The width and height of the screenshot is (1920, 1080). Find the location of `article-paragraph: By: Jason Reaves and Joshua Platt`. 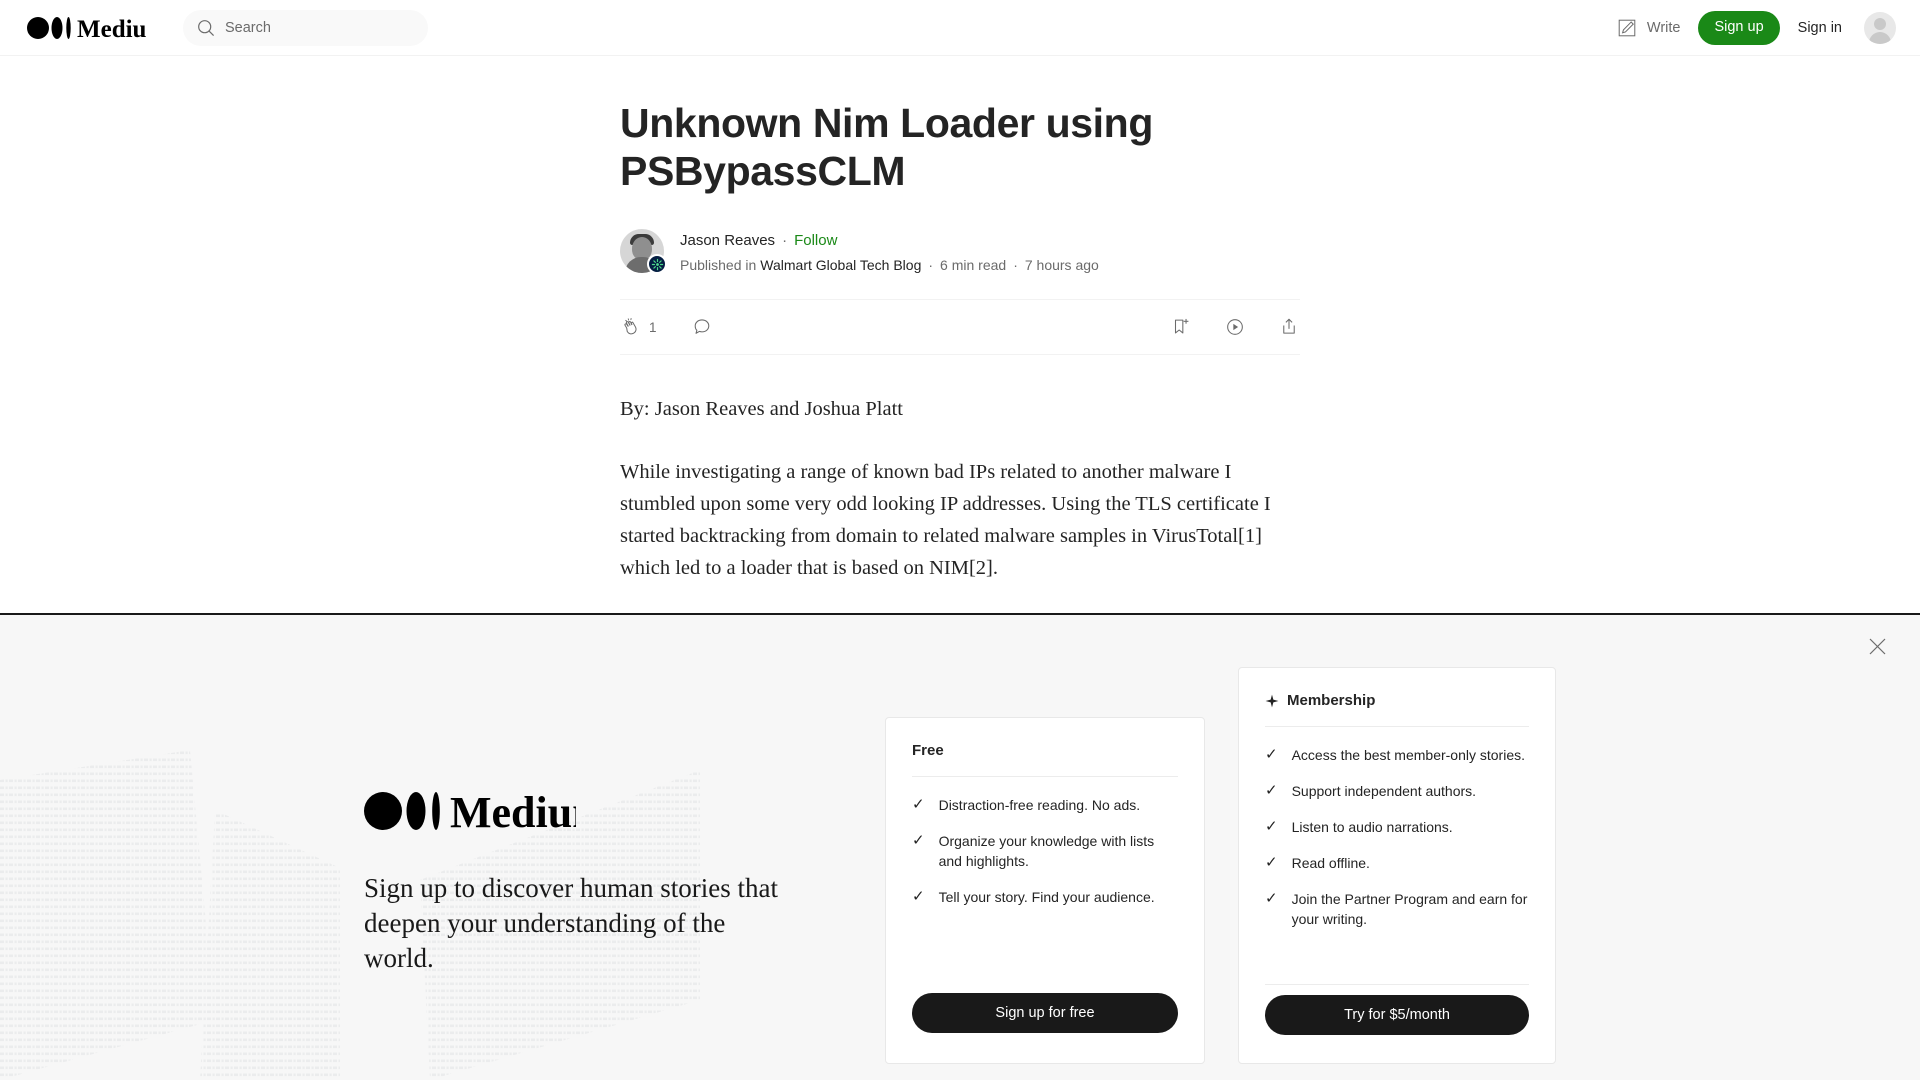

article-paragraph: By: Jason Reaves and Joshua Platt is located at coordinates (761, 409).